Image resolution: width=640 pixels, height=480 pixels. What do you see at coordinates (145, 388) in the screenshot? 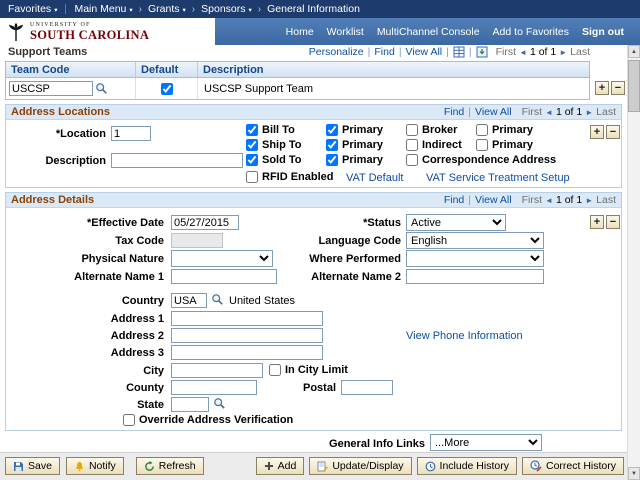
I see `county-label: County` at bounding box center [145, 388].